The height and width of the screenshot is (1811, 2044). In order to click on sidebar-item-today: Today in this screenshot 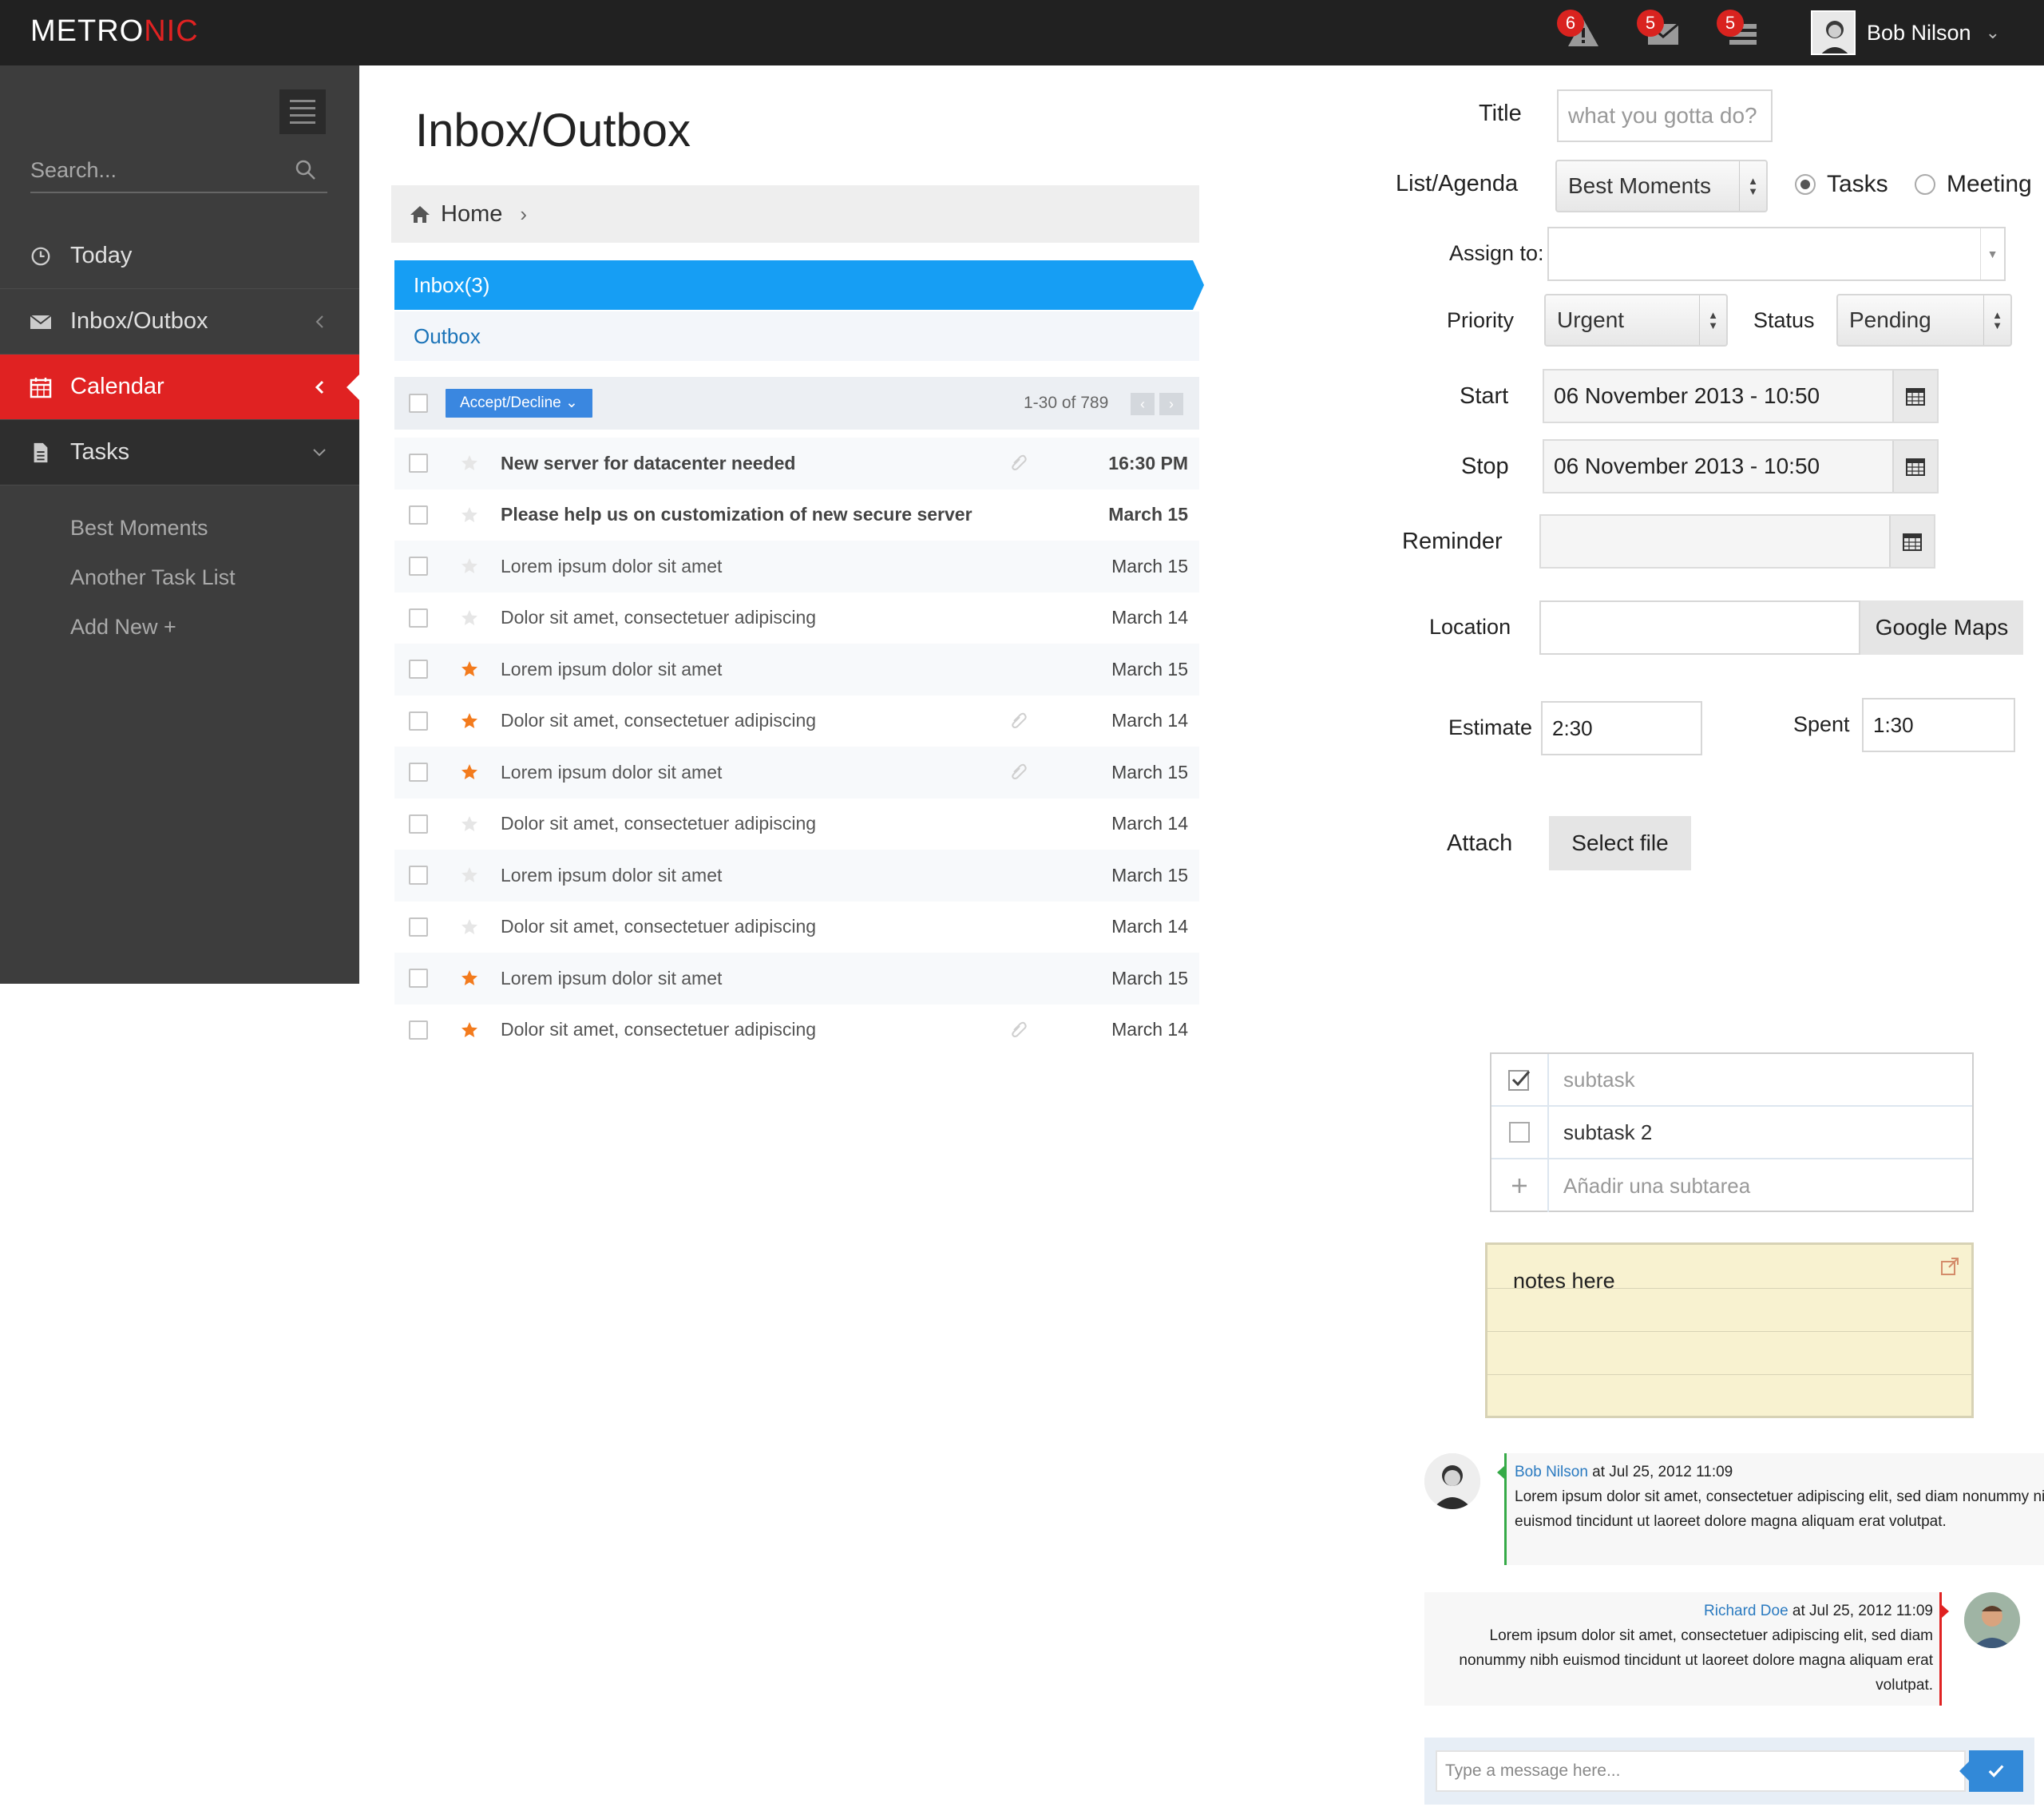, I will do `click(179, 256)`.